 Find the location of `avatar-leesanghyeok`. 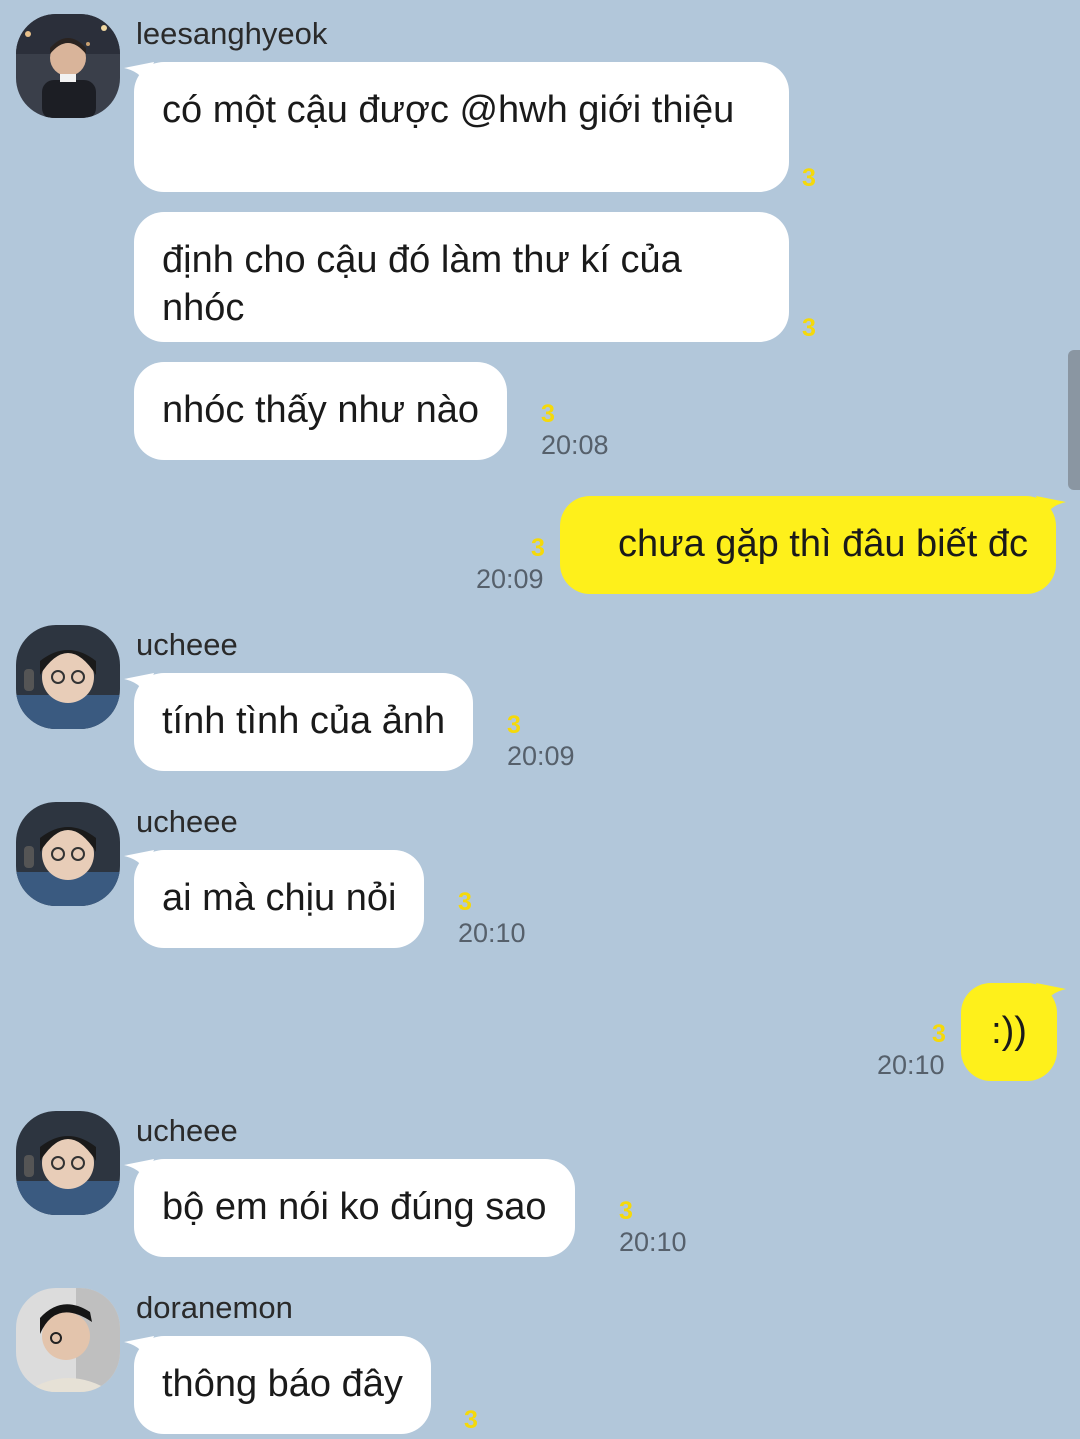

avatar-leesanghyeok is located at coordinates (68, 66).